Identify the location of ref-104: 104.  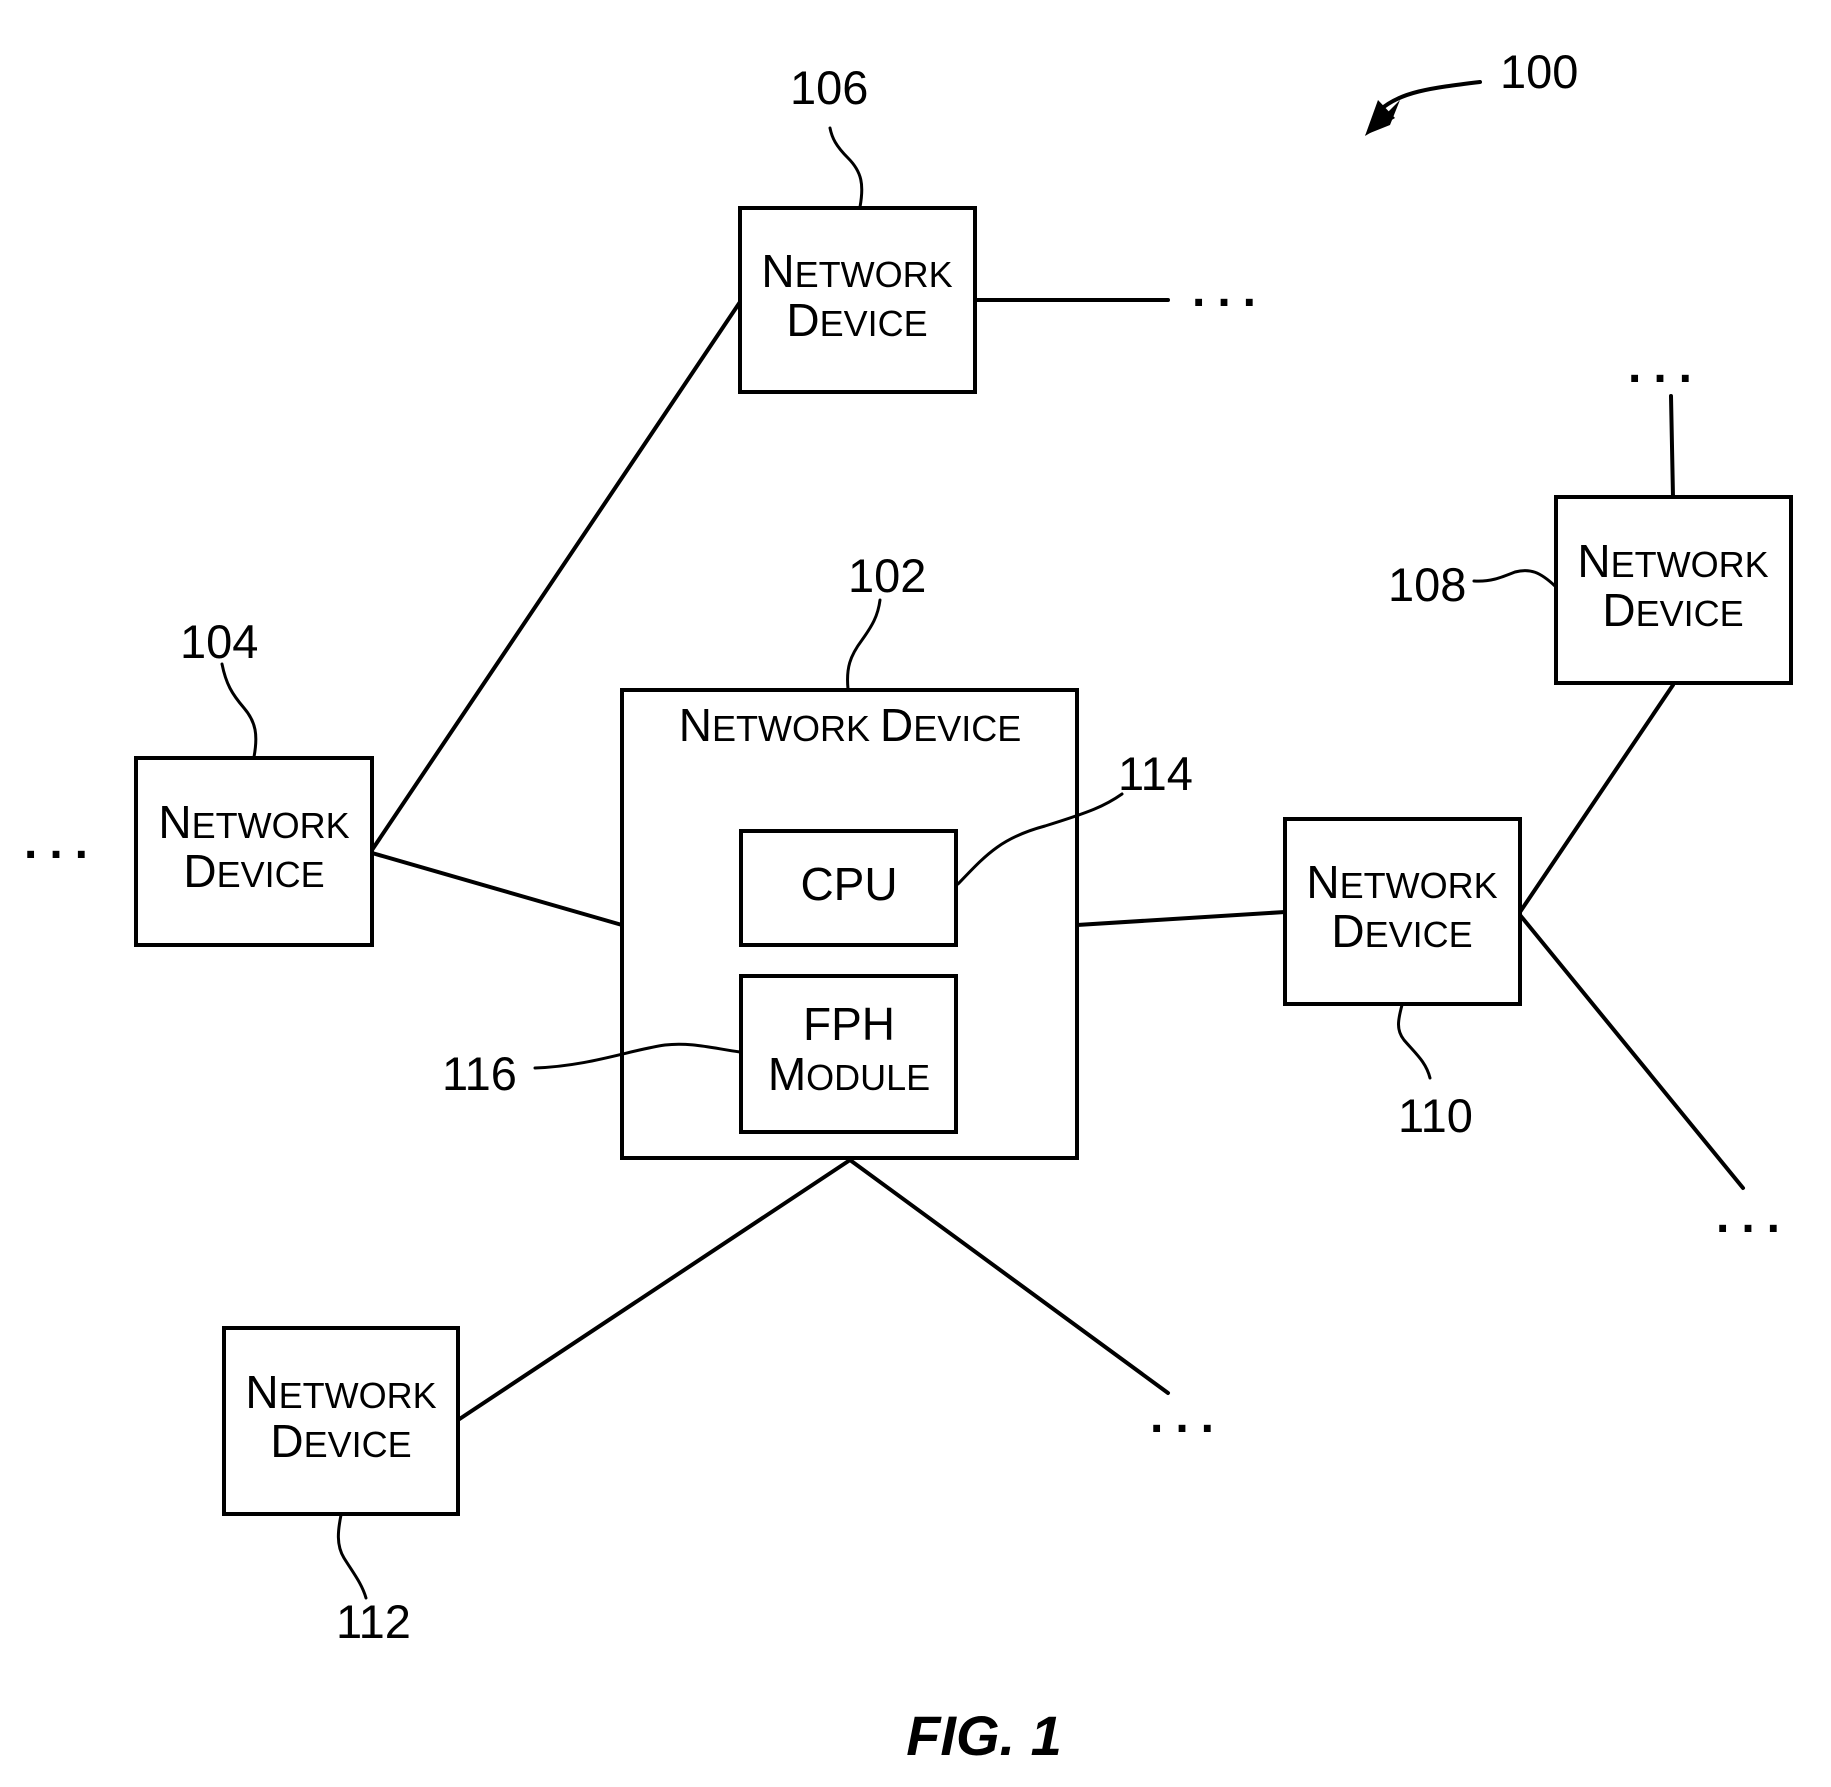
(219, 641).